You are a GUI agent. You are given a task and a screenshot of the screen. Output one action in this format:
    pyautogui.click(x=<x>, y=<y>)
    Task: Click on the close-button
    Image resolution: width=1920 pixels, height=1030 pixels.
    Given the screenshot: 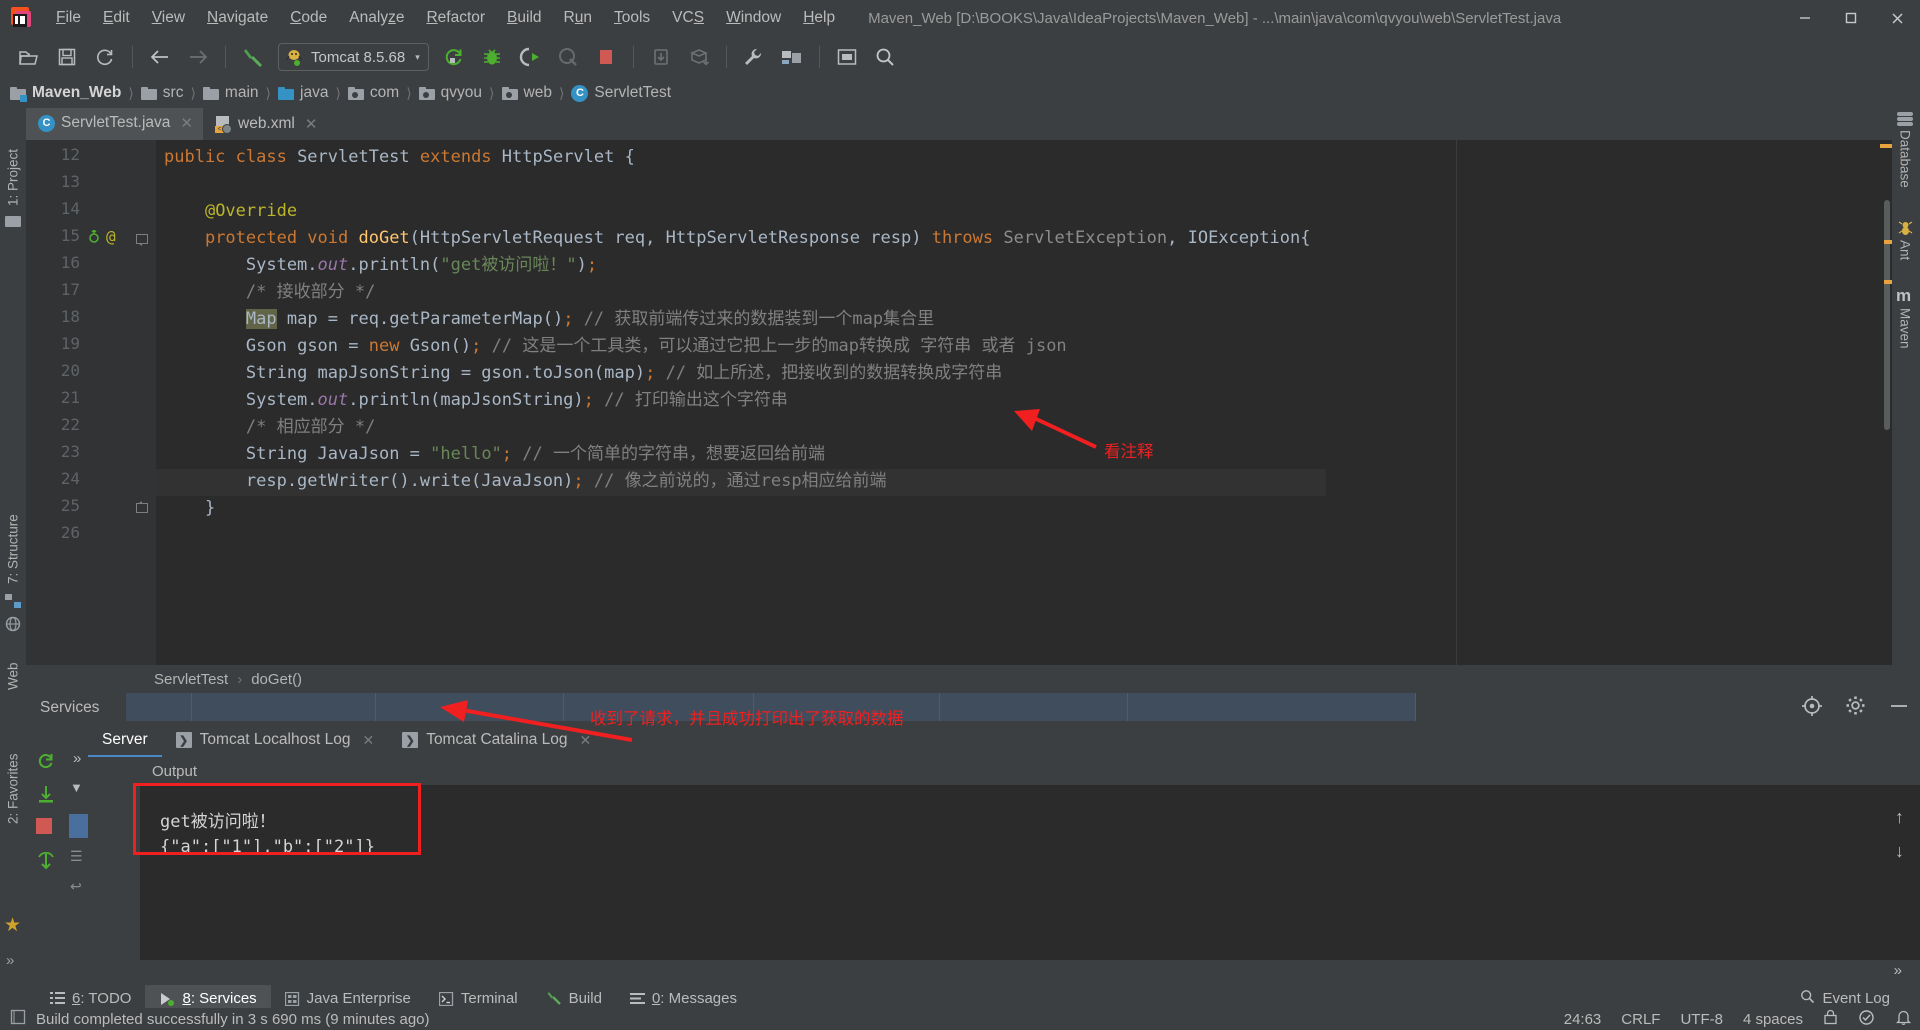 What is the action you would take?
    pyautogui.click(x=1897, y=18)
    